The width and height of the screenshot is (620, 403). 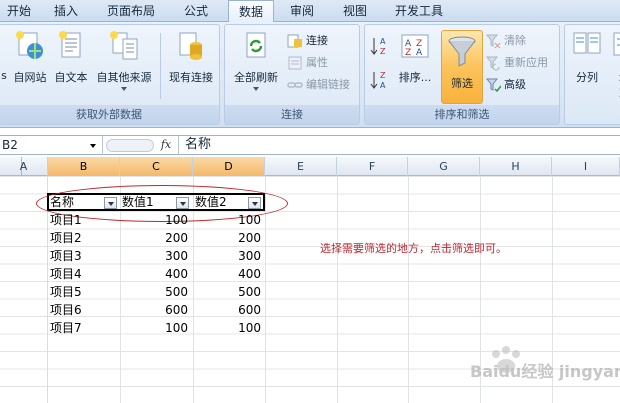 What do you see at coordinates (19, 11) in the screenshot?
I see `tab-home: 开始` at bounding box center [19, 11].